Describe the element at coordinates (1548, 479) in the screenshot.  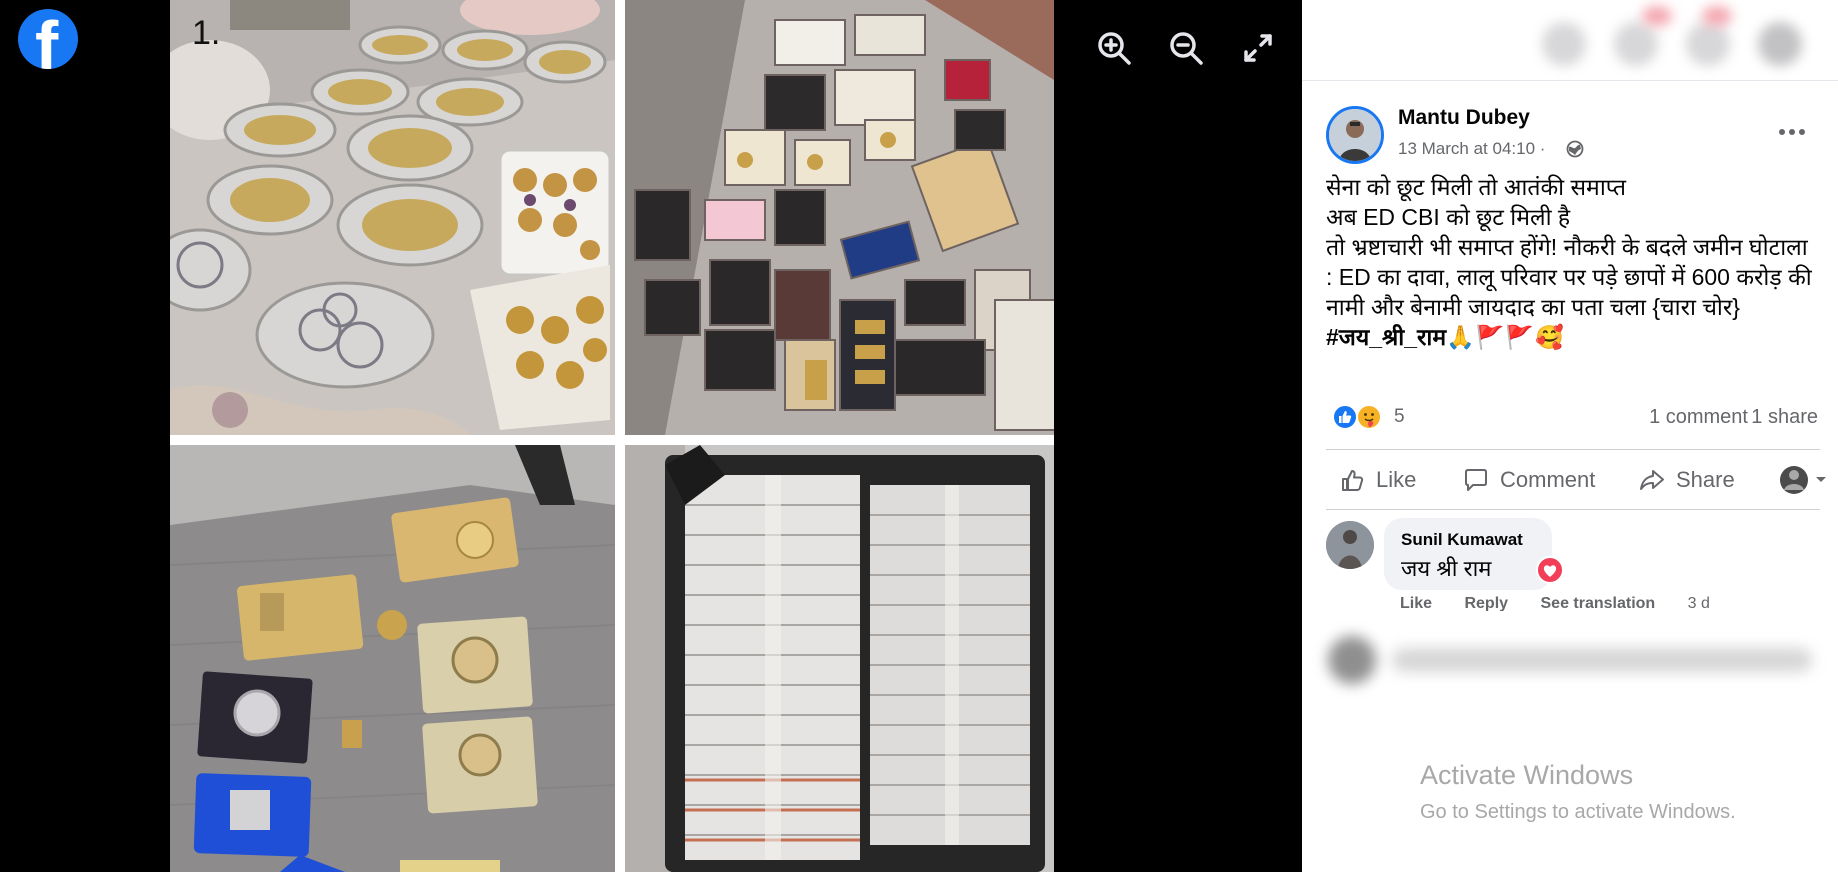
I see `comment-button-label: Comment` at that location.